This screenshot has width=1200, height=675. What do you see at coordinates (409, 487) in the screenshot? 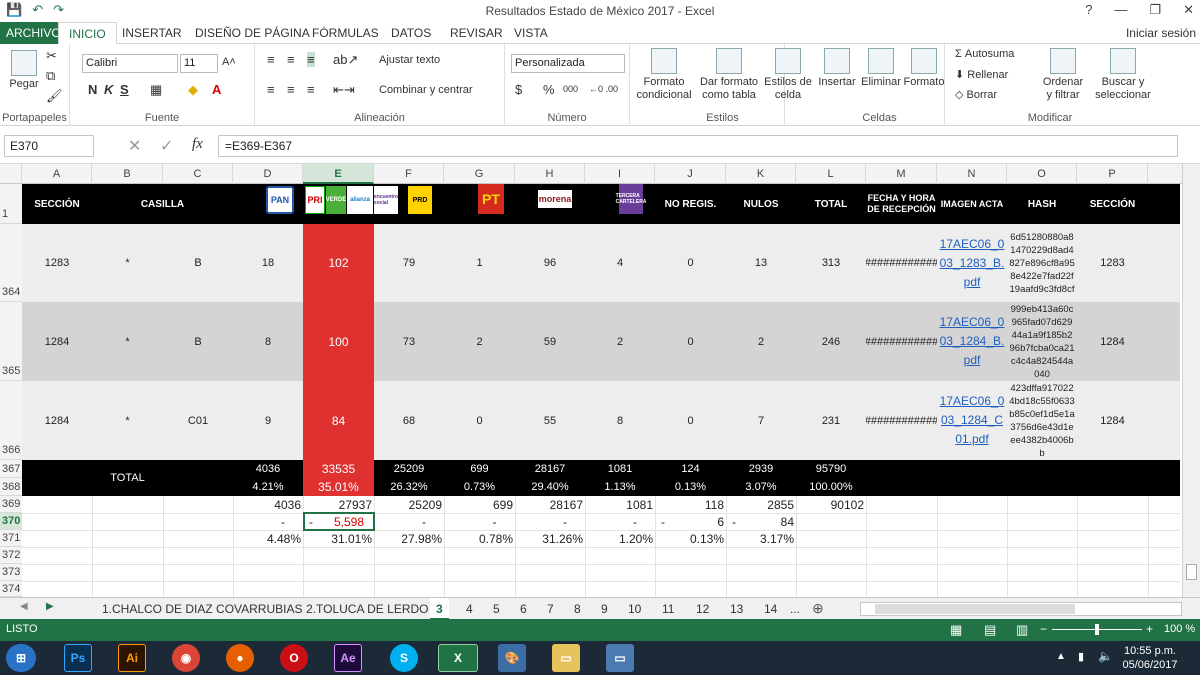
I see `total-percent: 26.32%` at bounding box center [409, 487].